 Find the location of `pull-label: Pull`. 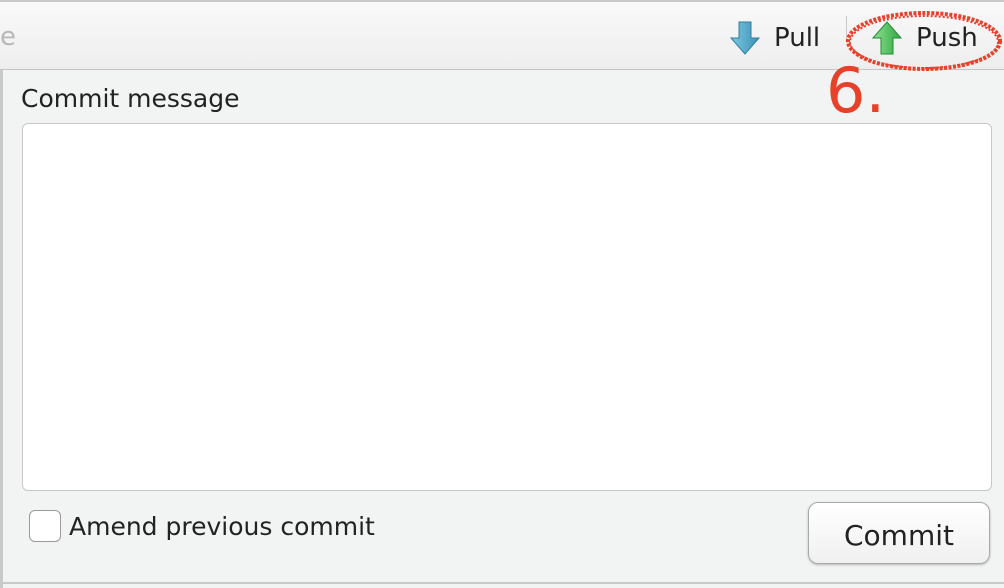

pull-label: Pull is located at coordinates (797, 38).